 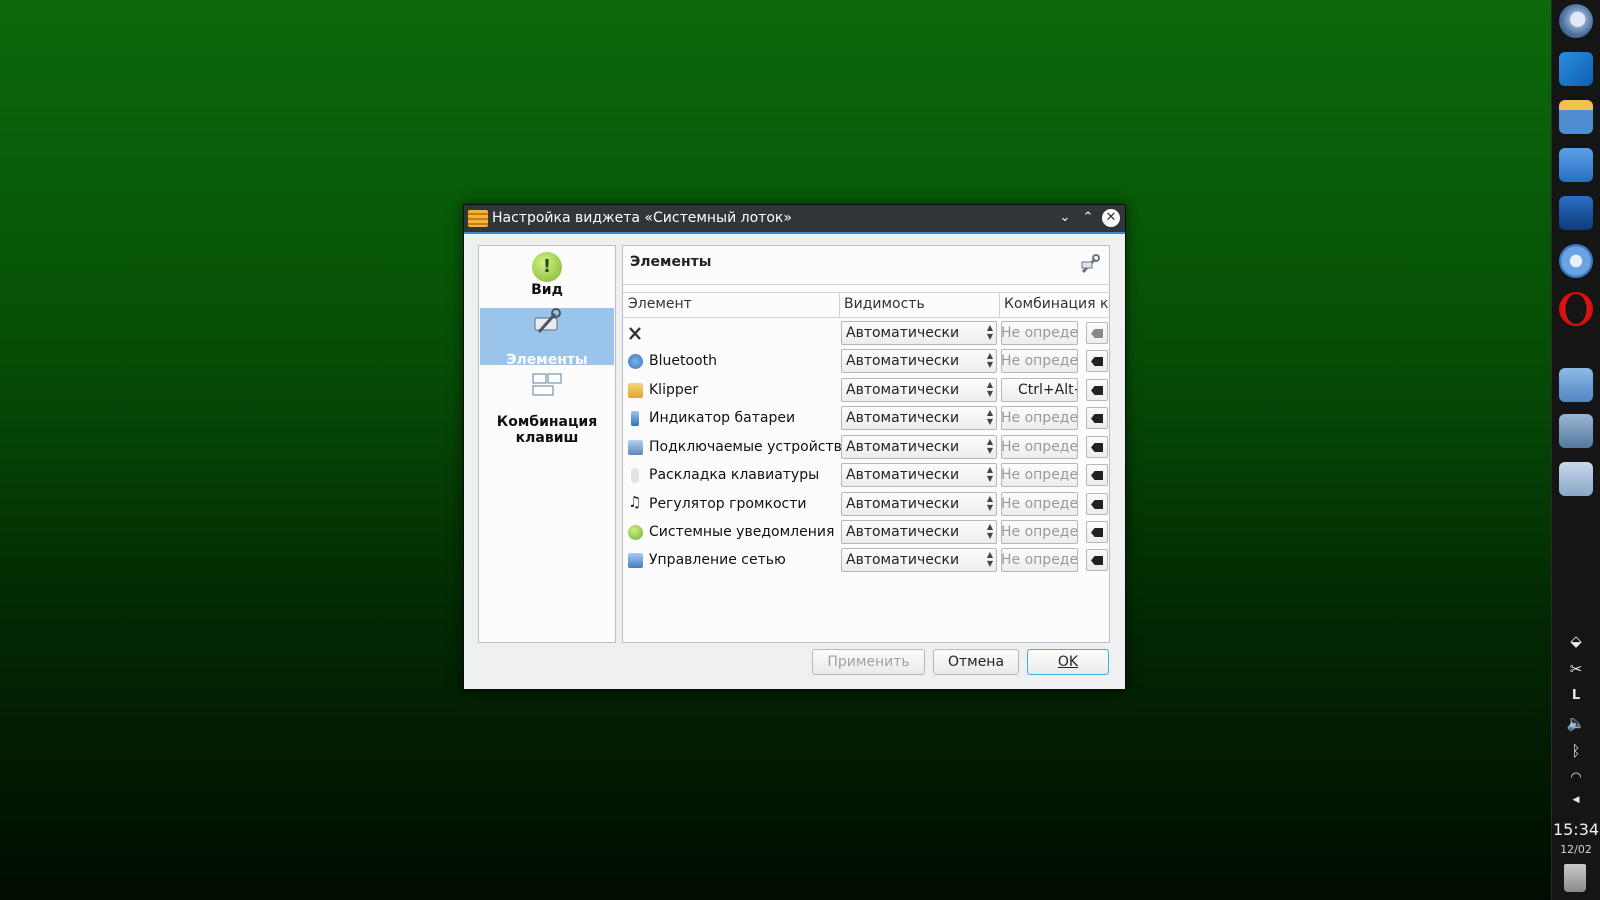 What do you see at coordinates (1576, 723) in the screenshot?
I see `volume-icon: 🔈` at bounding box center [1576, 723].